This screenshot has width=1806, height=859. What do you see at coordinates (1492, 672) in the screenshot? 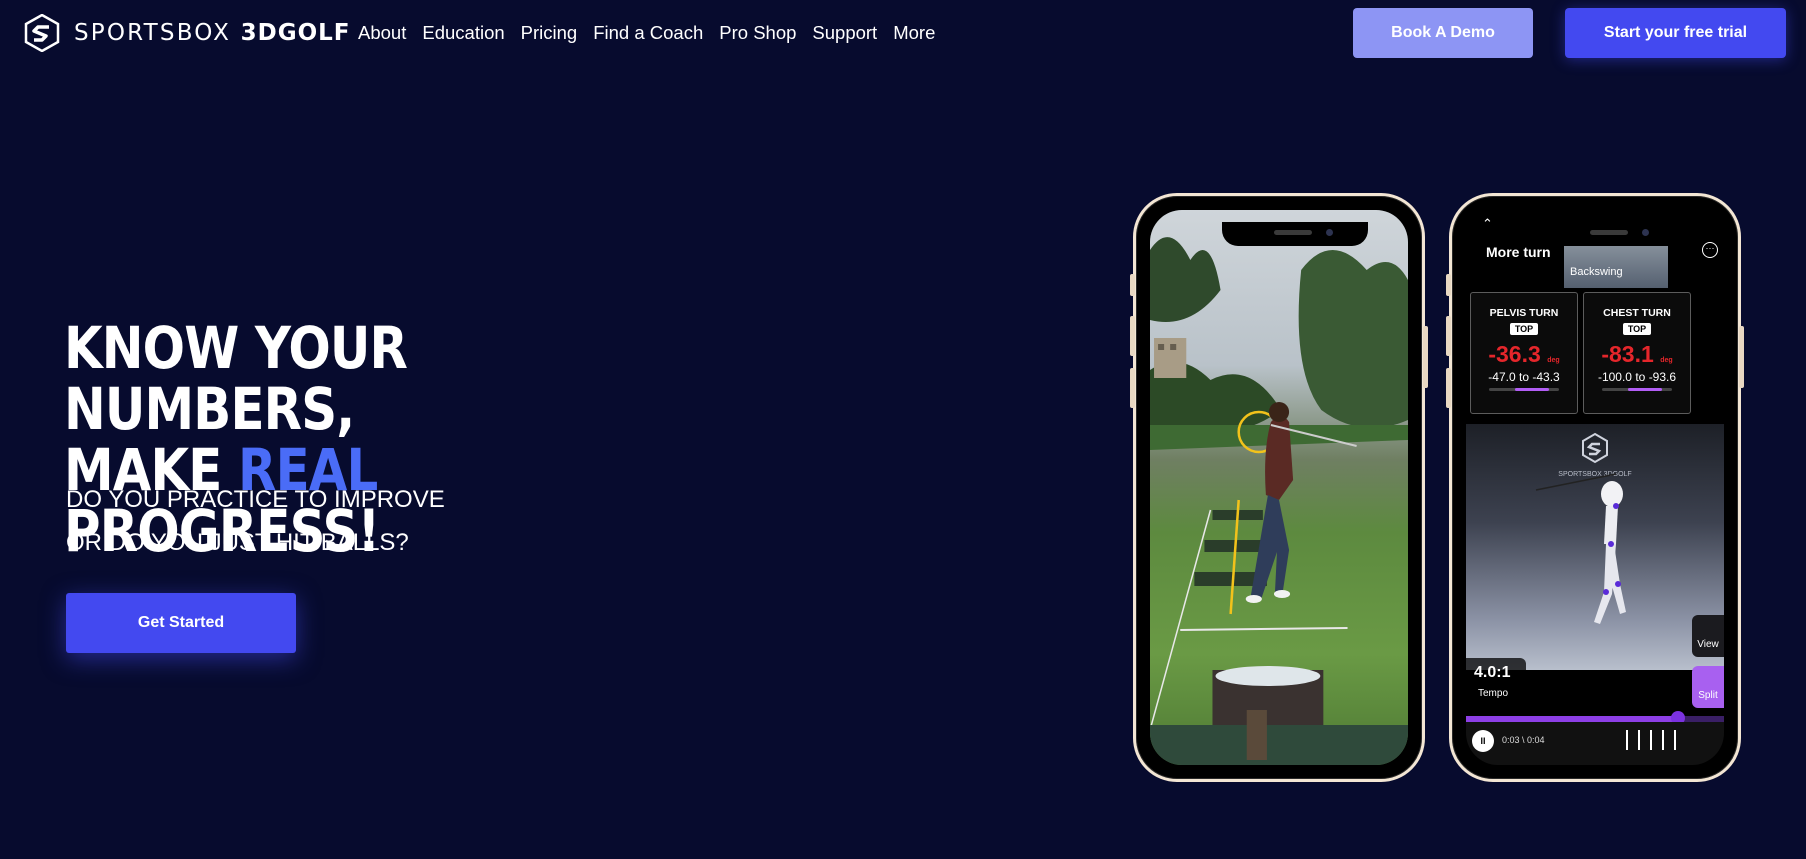
I see `tempo-value: 4.0:1` at bounding box center [1492, 672].